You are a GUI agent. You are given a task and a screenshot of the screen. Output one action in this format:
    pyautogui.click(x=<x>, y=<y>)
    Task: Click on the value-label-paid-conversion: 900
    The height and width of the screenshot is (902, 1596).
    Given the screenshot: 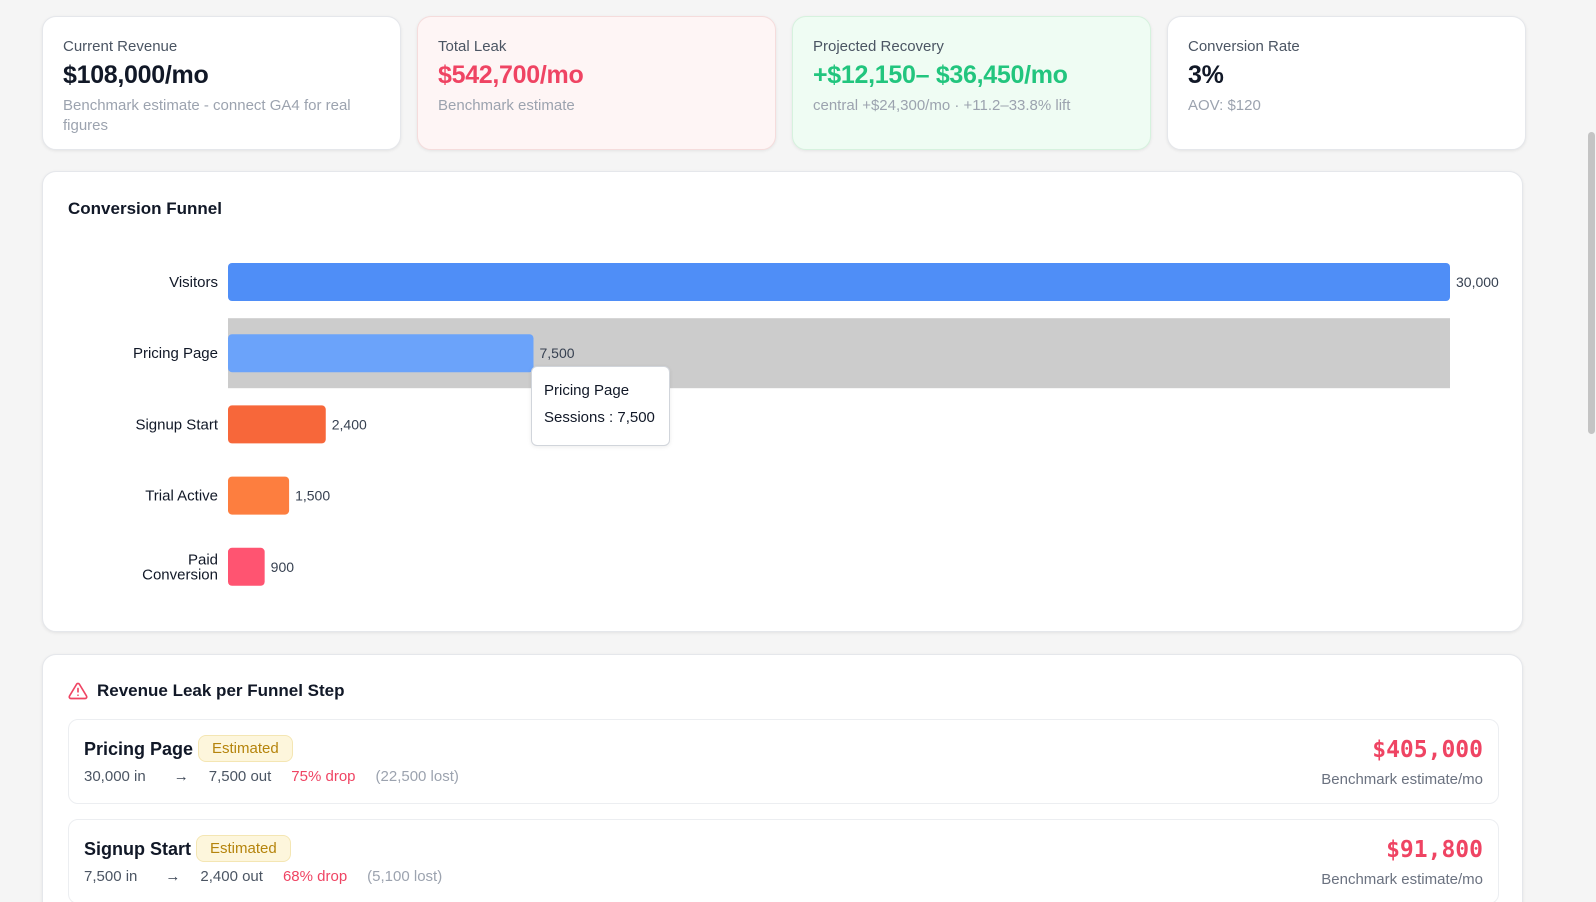 What is the action you would take?
    pyautogui.click(x=283, y=567)
    